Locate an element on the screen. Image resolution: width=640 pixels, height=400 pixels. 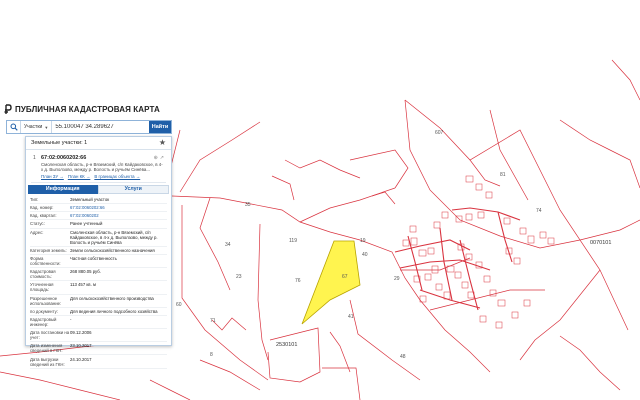
info-label: Разрешенное использование: is located at coordinates (46, 300).